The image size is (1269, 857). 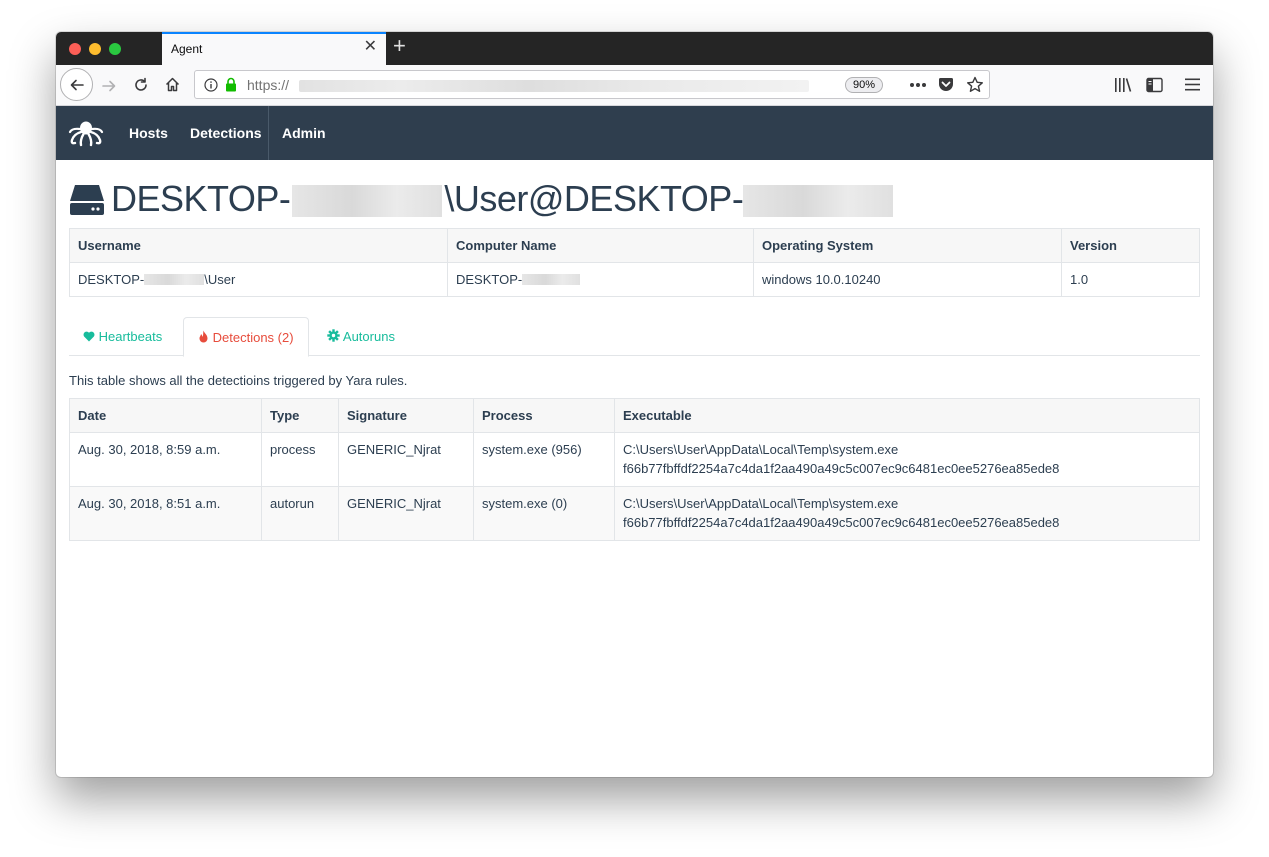 I want to click on host-title-prefix: DESKTOP-, so click(x=201, y=198).